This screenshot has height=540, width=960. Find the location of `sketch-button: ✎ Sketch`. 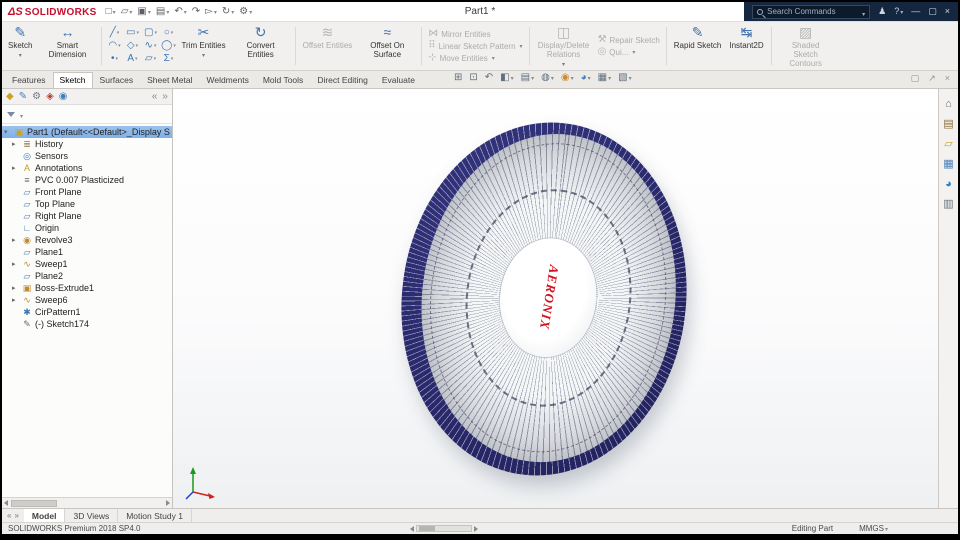

sketch-button: ✎ Sketch is located at coordinates (20, 46).